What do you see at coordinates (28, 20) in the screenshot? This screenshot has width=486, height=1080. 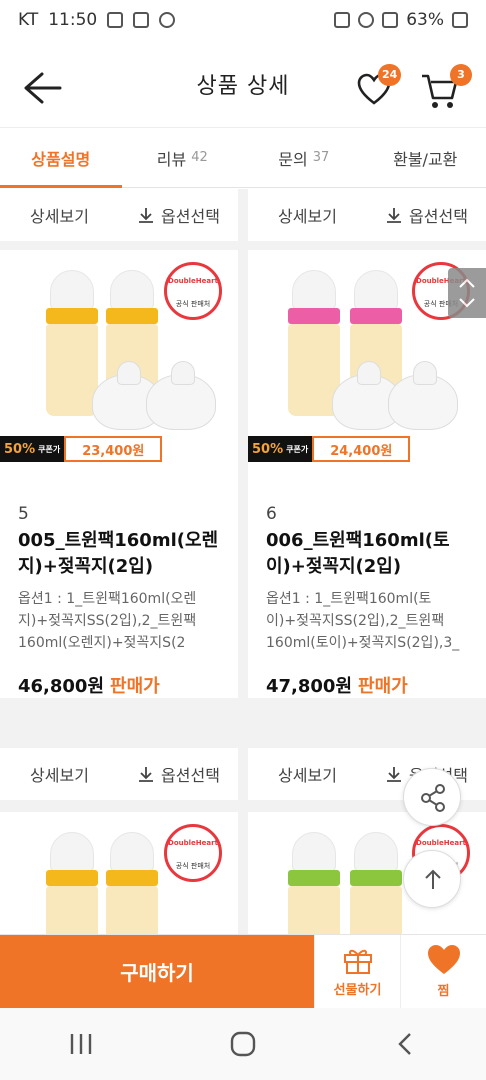 I see `carrier-label: KT` at bounding box center [28, 20].